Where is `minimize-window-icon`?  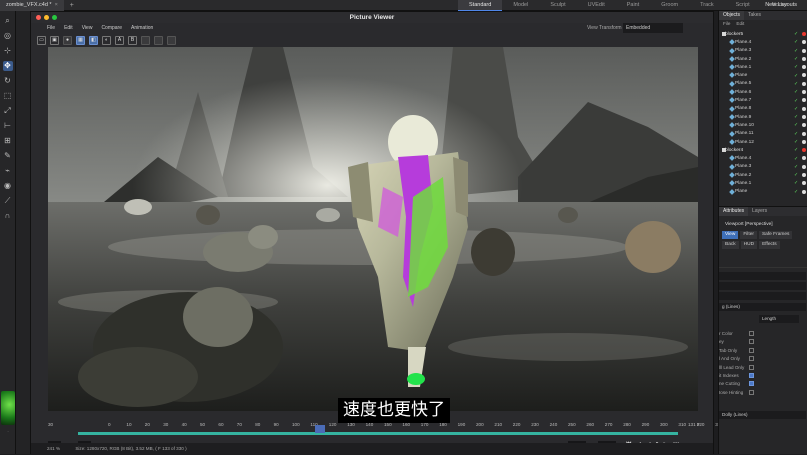 minimize-window-icon is located at coordinates (46, 17).